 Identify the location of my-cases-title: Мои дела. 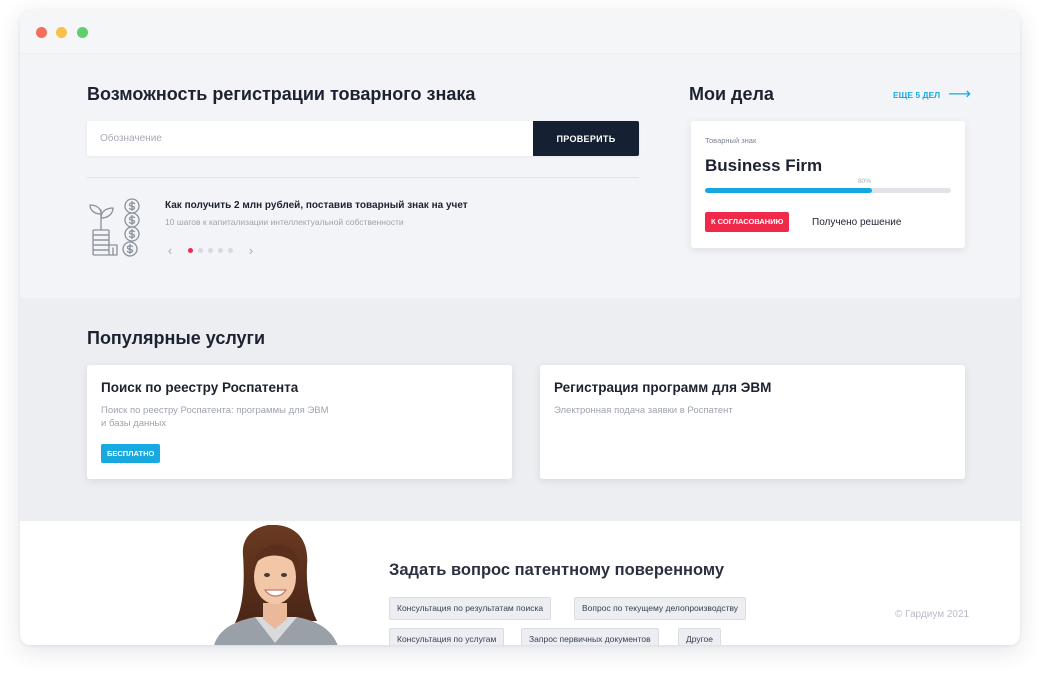
(731, 94).